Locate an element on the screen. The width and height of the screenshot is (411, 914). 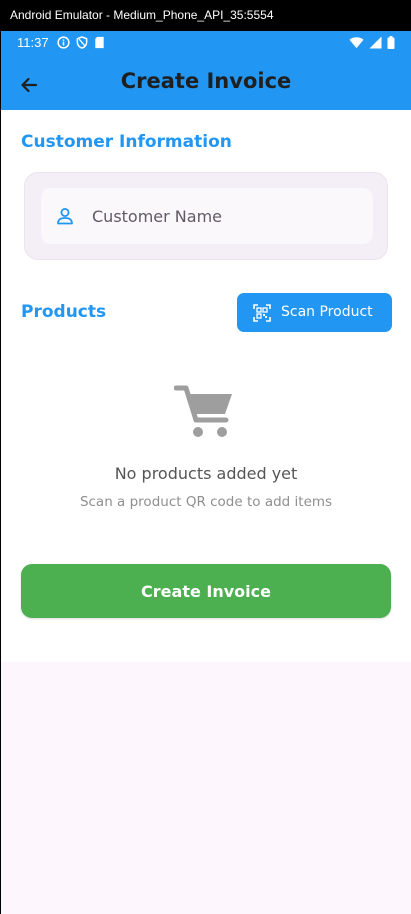
shield-icon is located at coordinates (82, 42).